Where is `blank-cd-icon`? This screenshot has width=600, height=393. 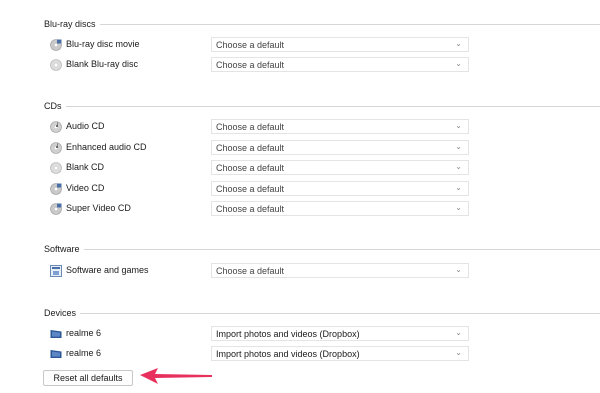 blank-cd-icon is located at coordinates (56, 168).